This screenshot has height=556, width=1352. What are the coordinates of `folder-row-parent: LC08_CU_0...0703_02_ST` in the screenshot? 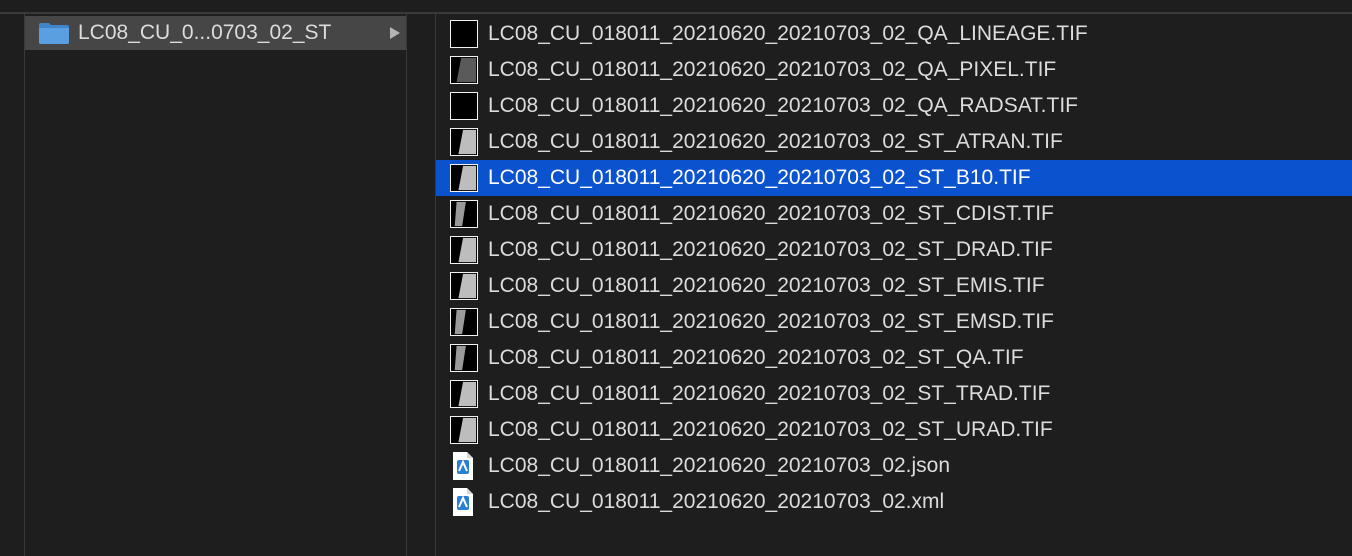 It's located at (215, 33).